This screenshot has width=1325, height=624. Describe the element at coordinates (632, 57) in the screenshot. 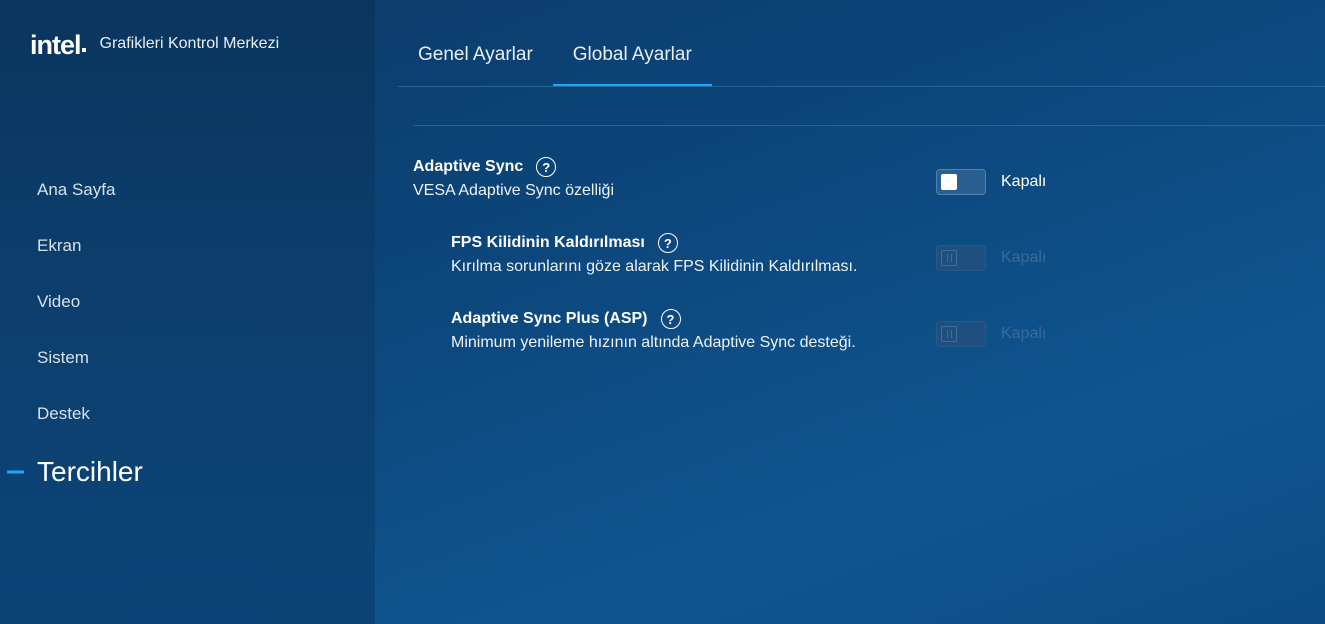

I see `tab-global-ayarlar: Global Ayarlar` at that location.